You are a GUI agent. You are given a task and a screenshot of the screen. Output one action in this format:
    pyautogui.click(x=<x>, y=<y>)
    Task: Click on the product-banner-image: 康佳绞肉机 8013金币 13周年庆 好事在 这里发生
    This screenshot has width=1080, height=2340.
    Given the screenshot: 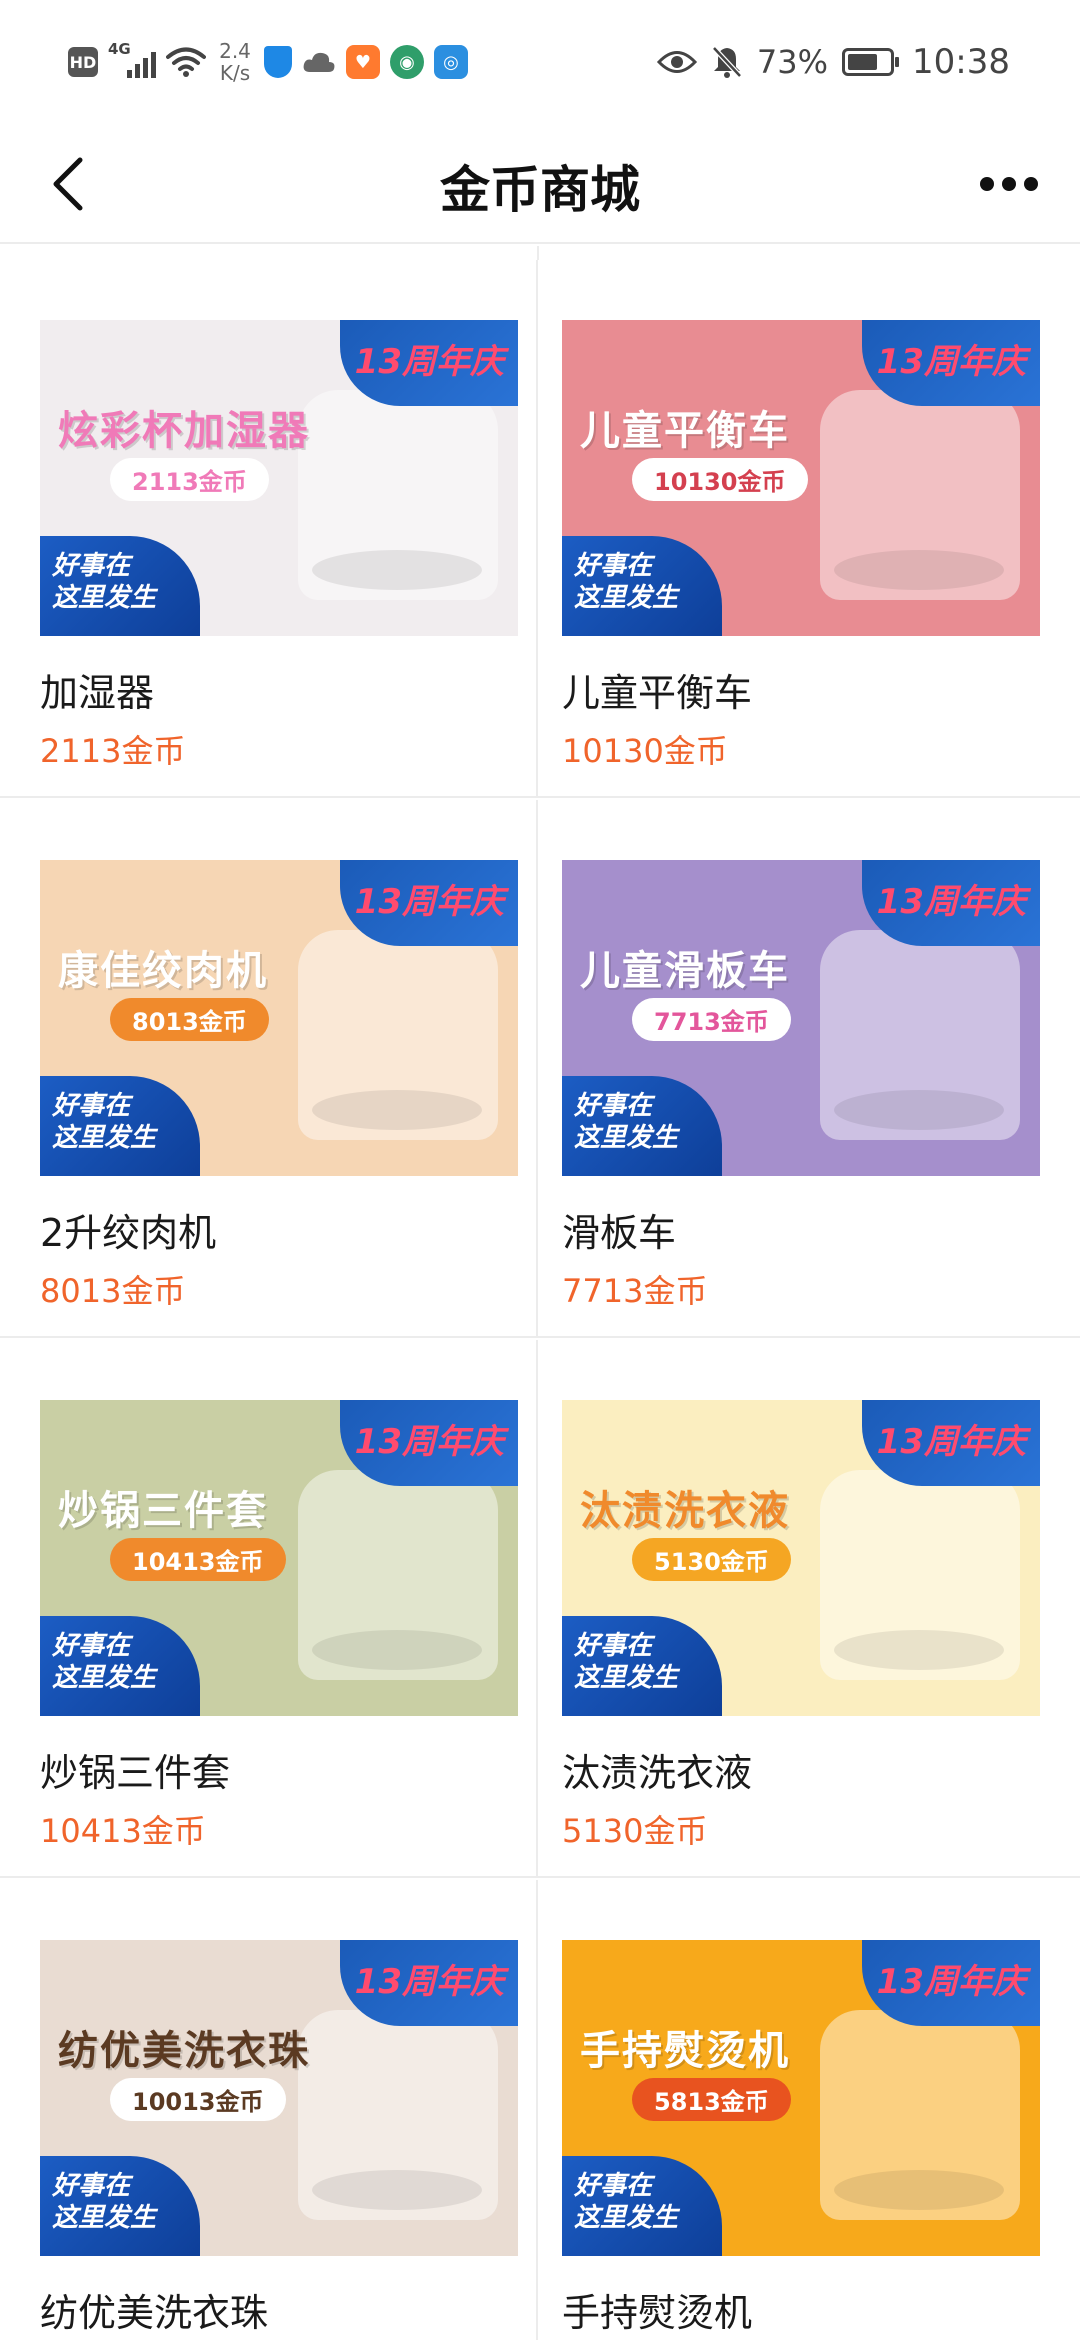 What is the action you would take?
    pyautogui.click(x=279, y=1018)
    